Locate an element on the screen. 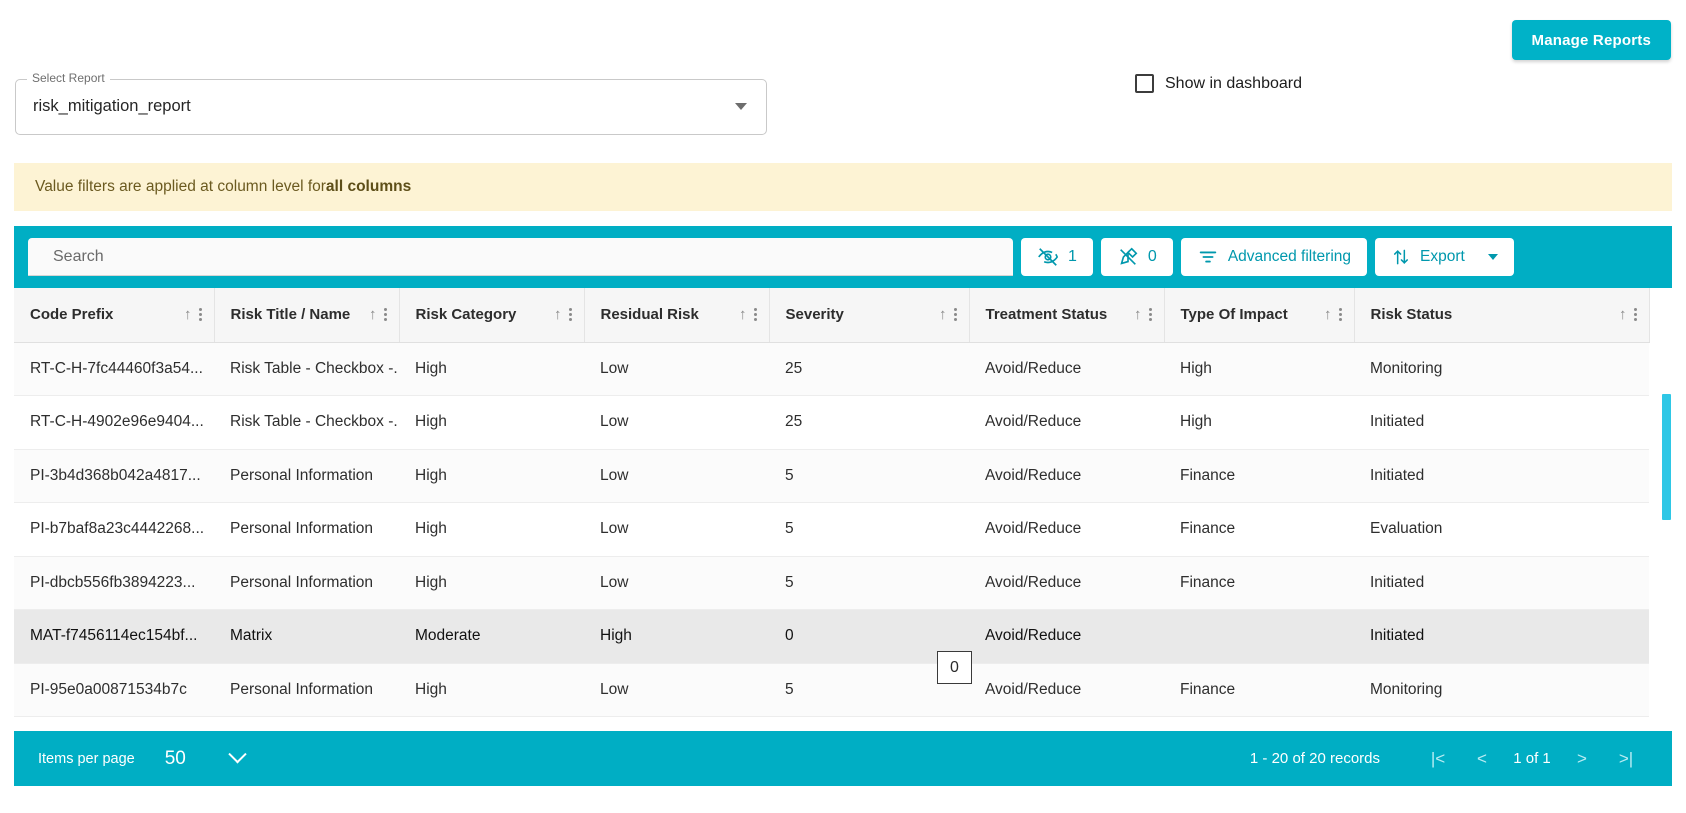  table-column-header: Code Prefix ↑ is located at coordinates (114, 315).